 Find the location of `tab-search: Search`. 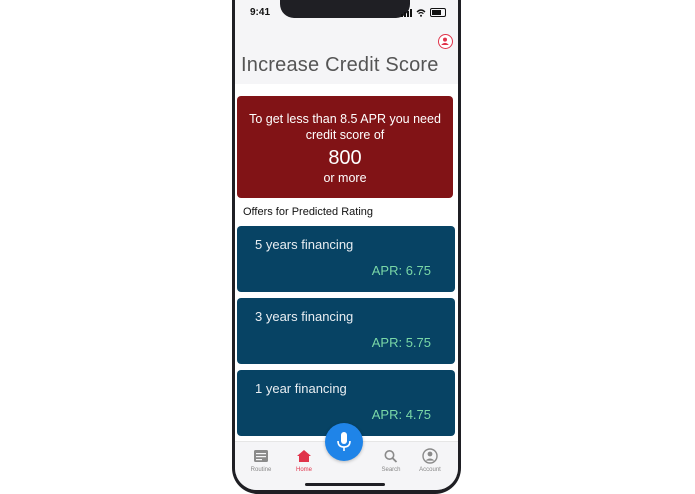

tab-search: Search is located at coordinates (391, 460).